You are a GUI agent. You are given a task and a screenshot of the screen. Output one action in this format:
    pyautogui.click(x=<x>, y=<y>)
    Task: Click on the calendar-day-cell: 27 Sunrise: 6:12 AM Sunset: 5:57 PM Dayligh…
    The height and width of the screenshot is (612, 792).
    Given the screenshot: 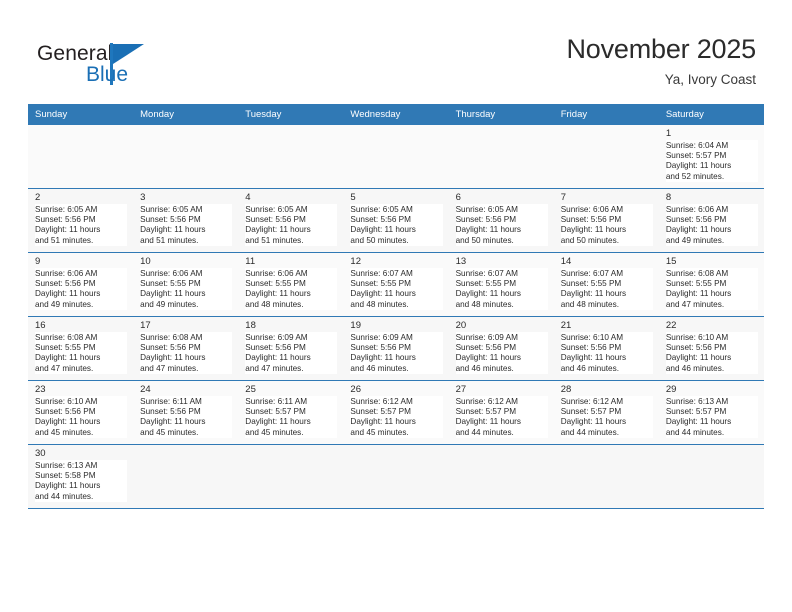 What is the action you would take?
    pyautogui.click(x=501, y=412)
    